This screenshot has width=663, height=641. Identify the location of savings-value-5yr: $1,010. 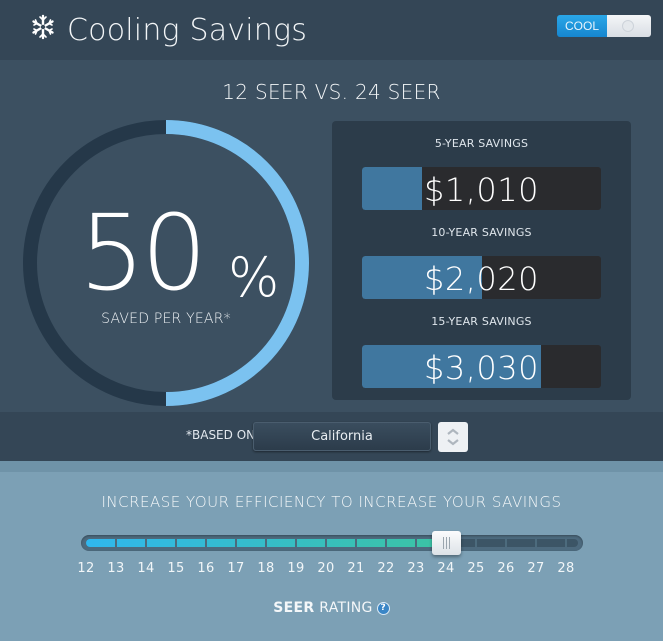
(481, 190).